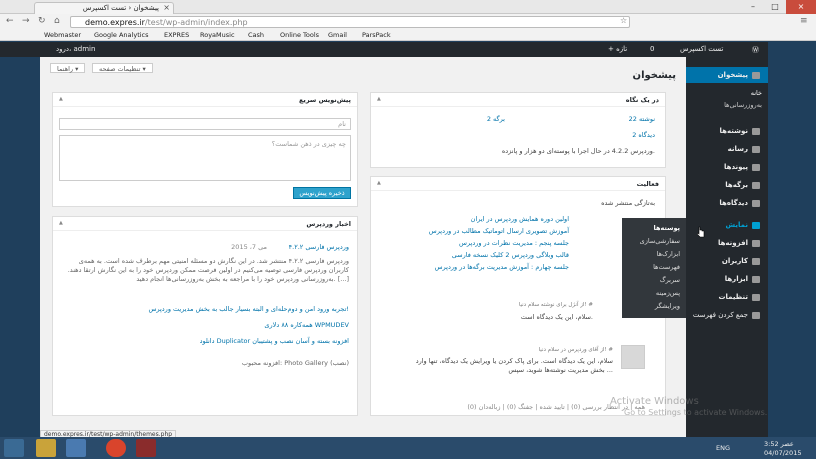  What do you see at coordinates (62, 35) in the screenshot?
I see `bookmark-0: Webmaster` at bounding box center [62, 35].